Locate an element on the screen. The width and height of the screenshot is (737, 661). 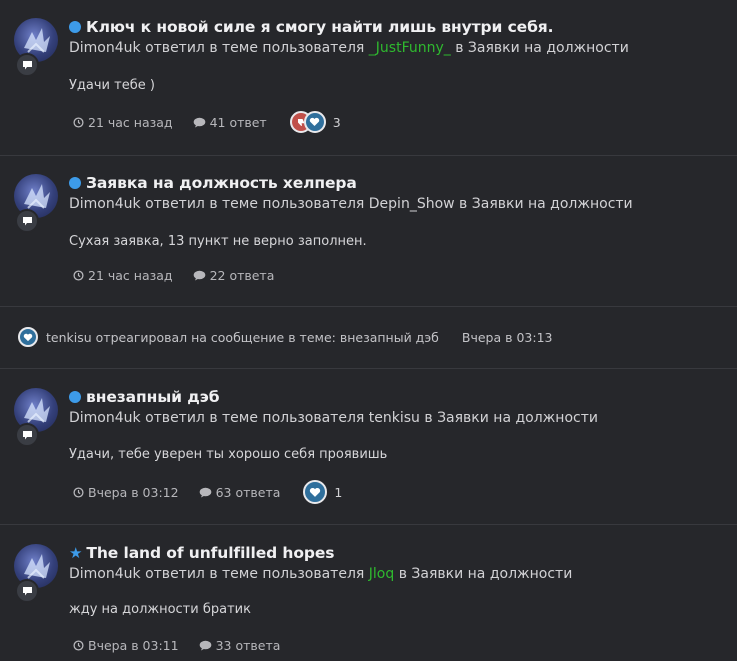
reaction-count: 1 is located at coordinates (338, 492).